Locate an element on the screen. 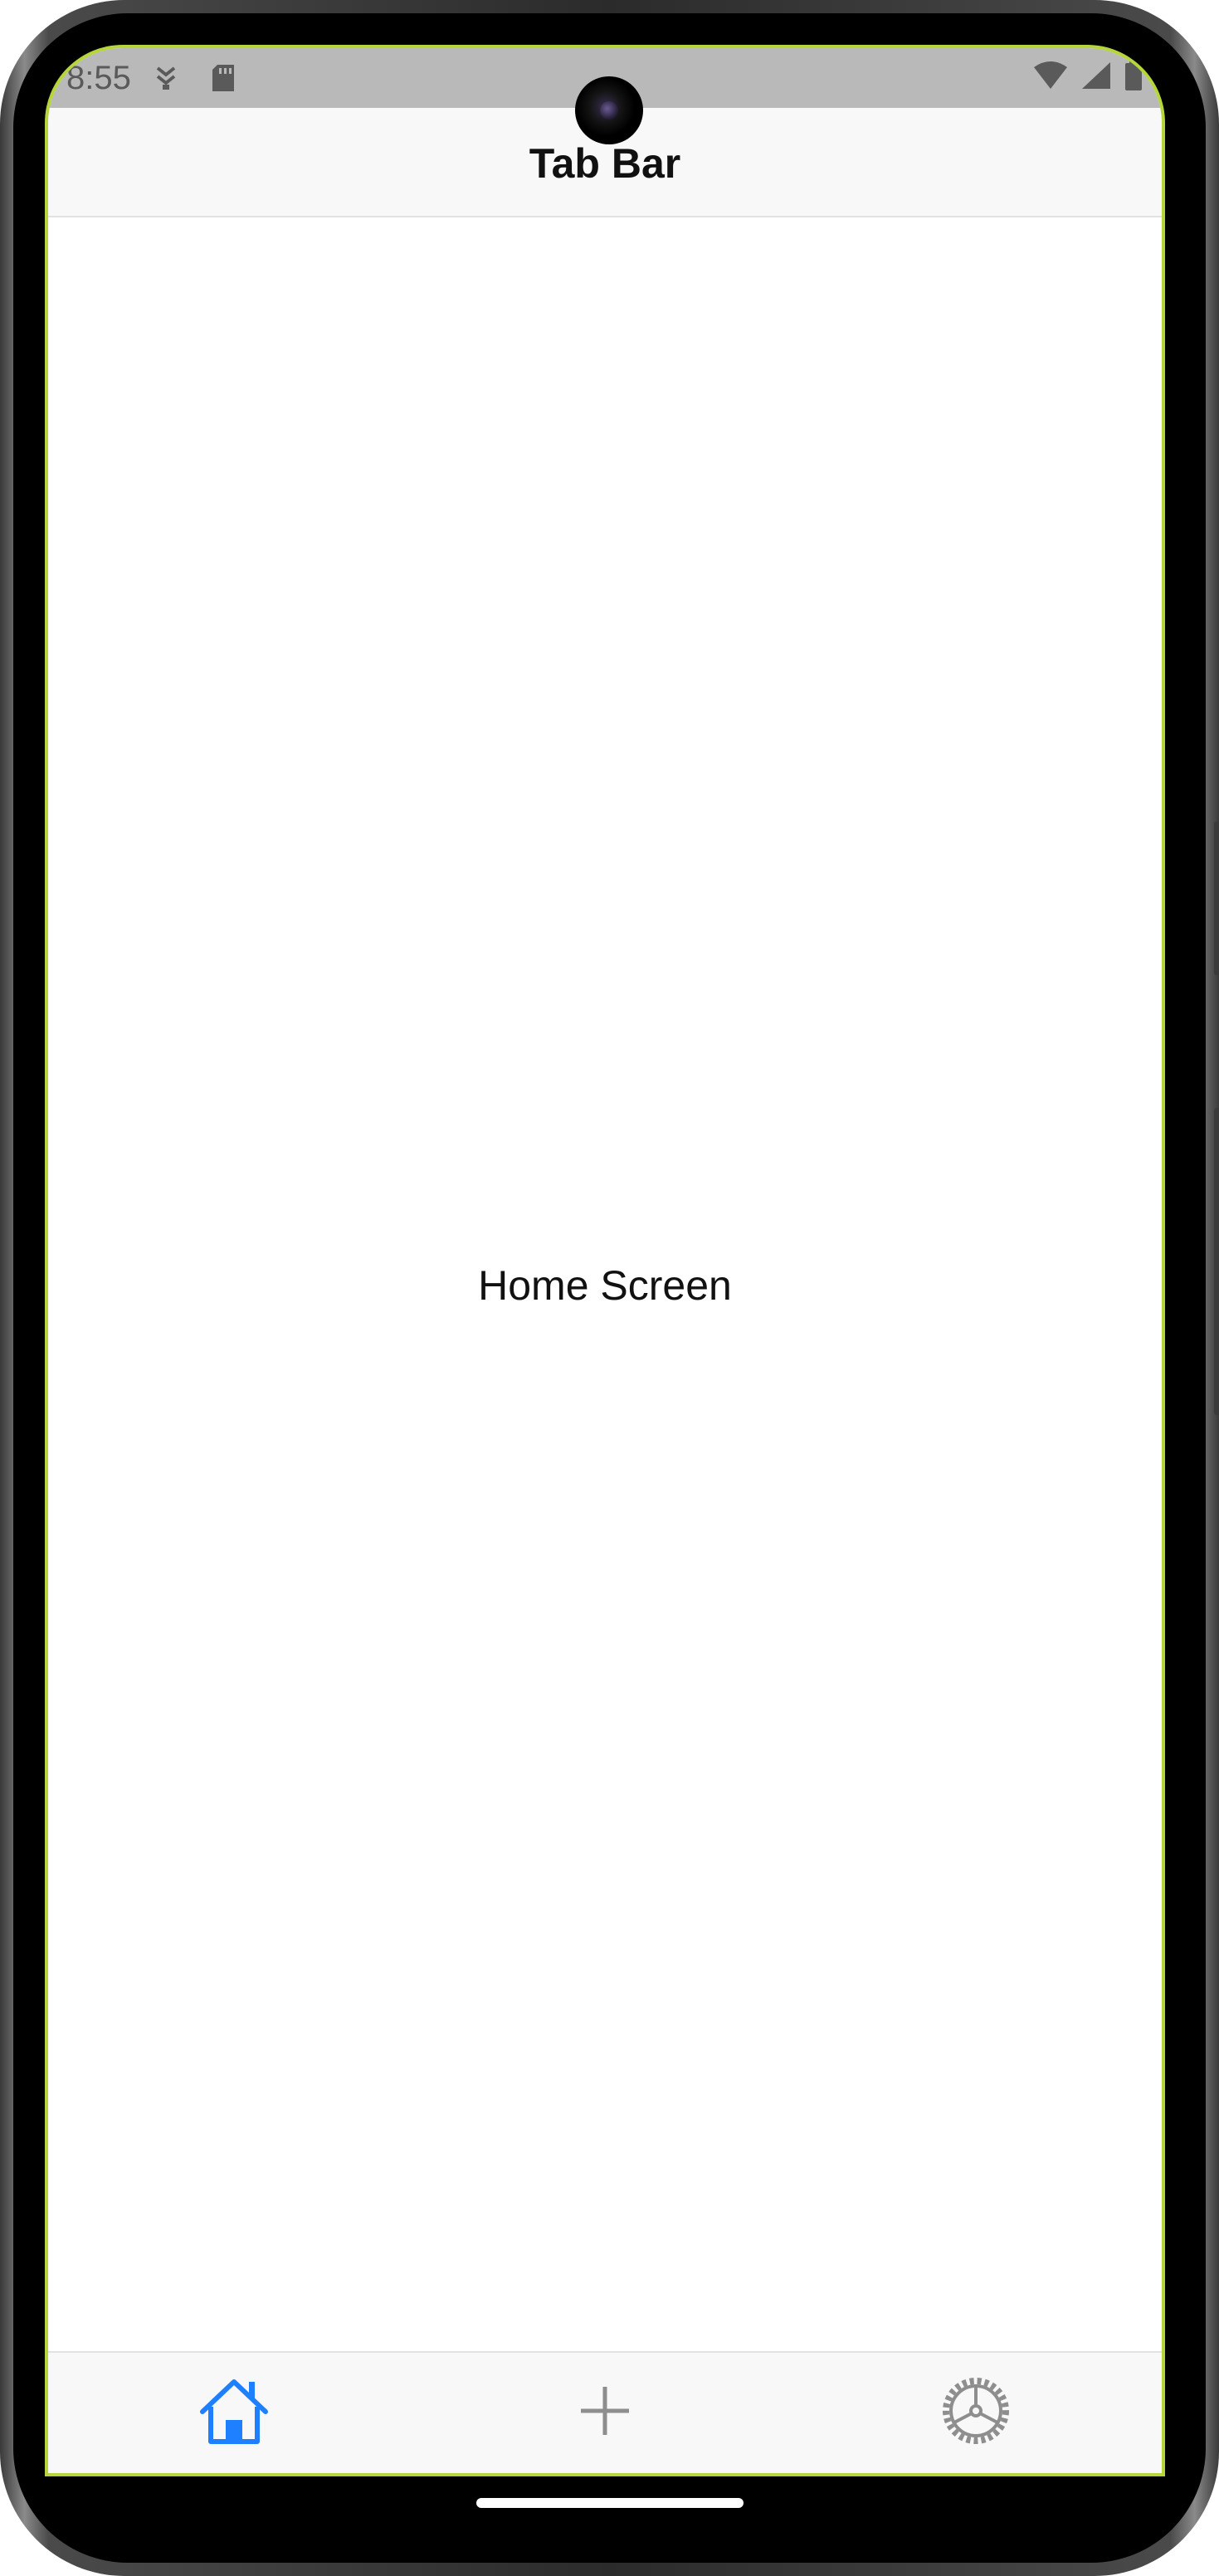  power-button is located at coordinates (1217, 1261).